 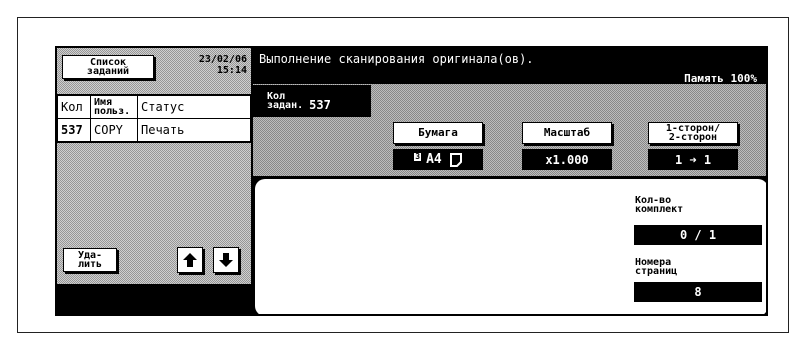 I want to click on pages-label: Номера страниц, so click(x=656, y=267).